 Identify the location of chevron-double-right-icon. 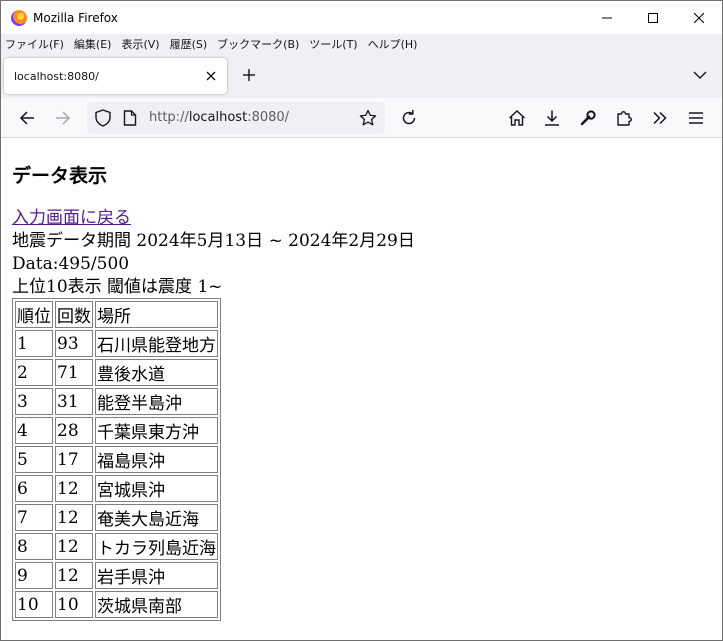
(660, 118).